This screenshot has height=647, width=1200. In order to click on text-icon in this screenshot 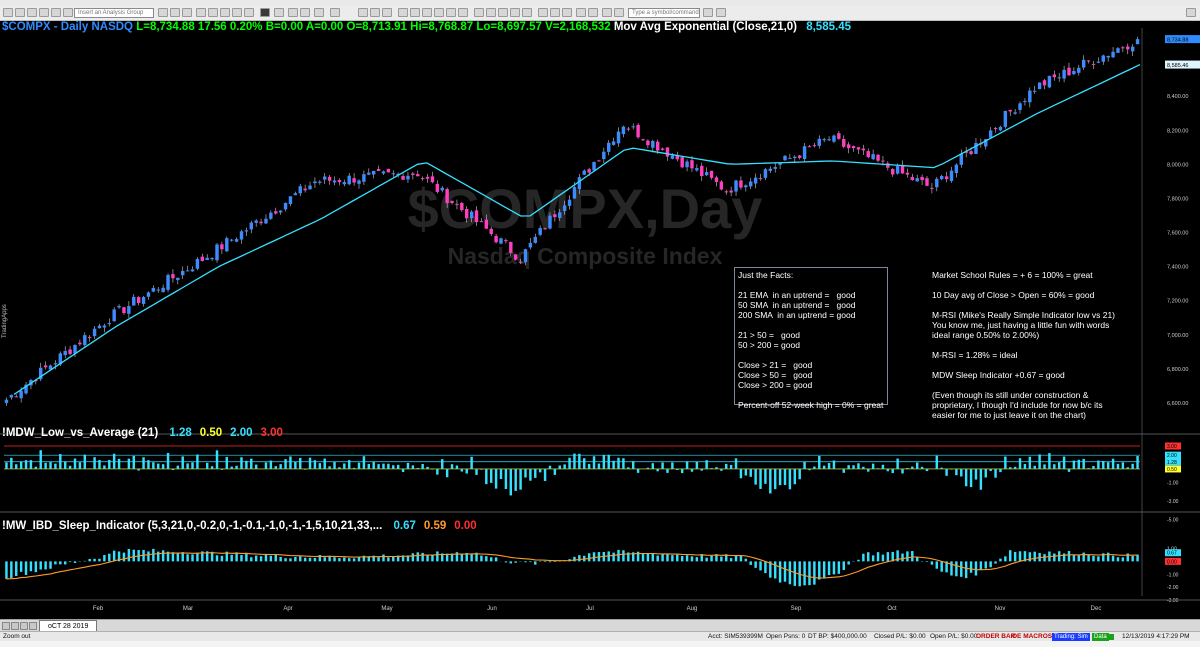, I will do `click(187, 12)`.